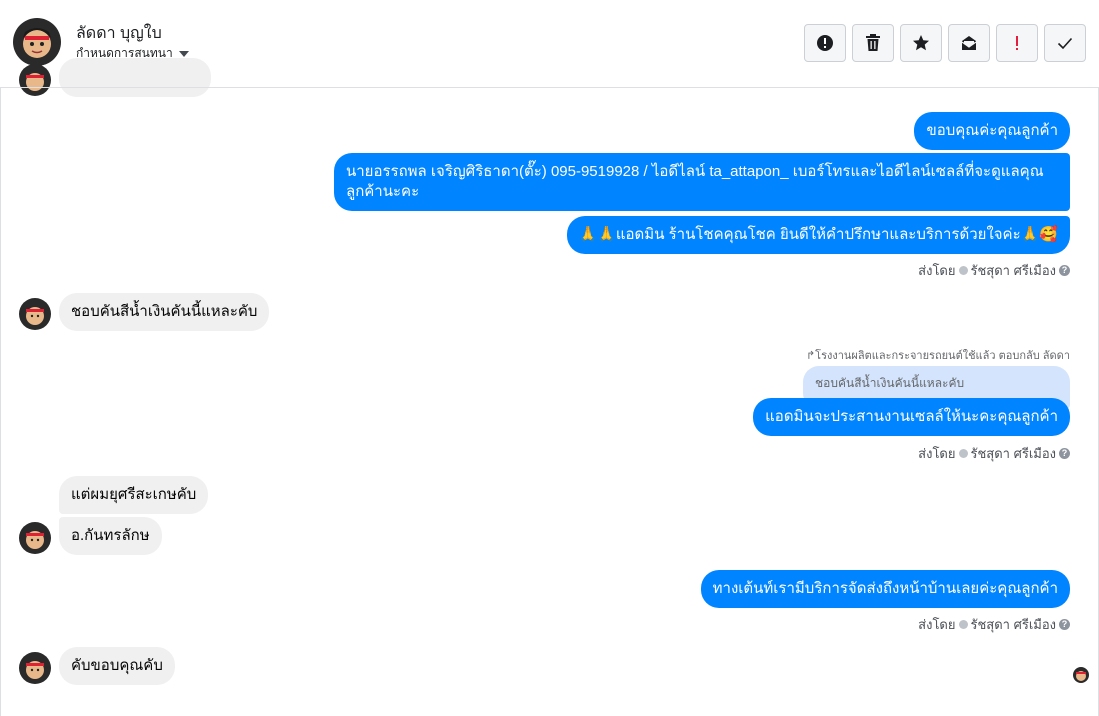 This screenshot has height=716, width=1099. I want to click on reply-arrow-icon: ↱, so click(810, 356).